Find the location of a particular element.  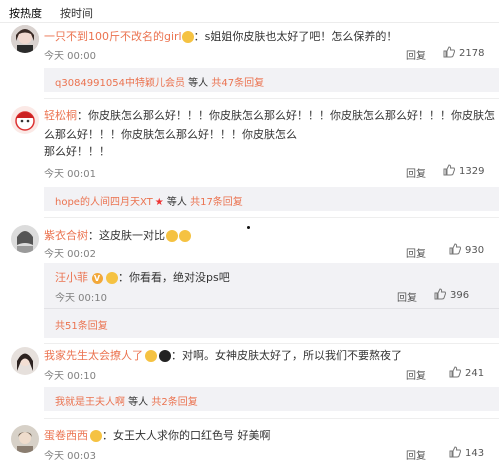

panda-icon is located at coordinates (165, 356).